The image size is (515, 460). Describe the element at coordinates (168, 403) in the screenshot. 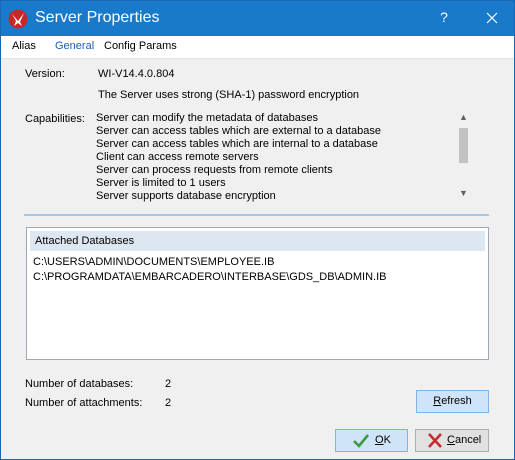

I see `num-attachments-value: 2` at that location.